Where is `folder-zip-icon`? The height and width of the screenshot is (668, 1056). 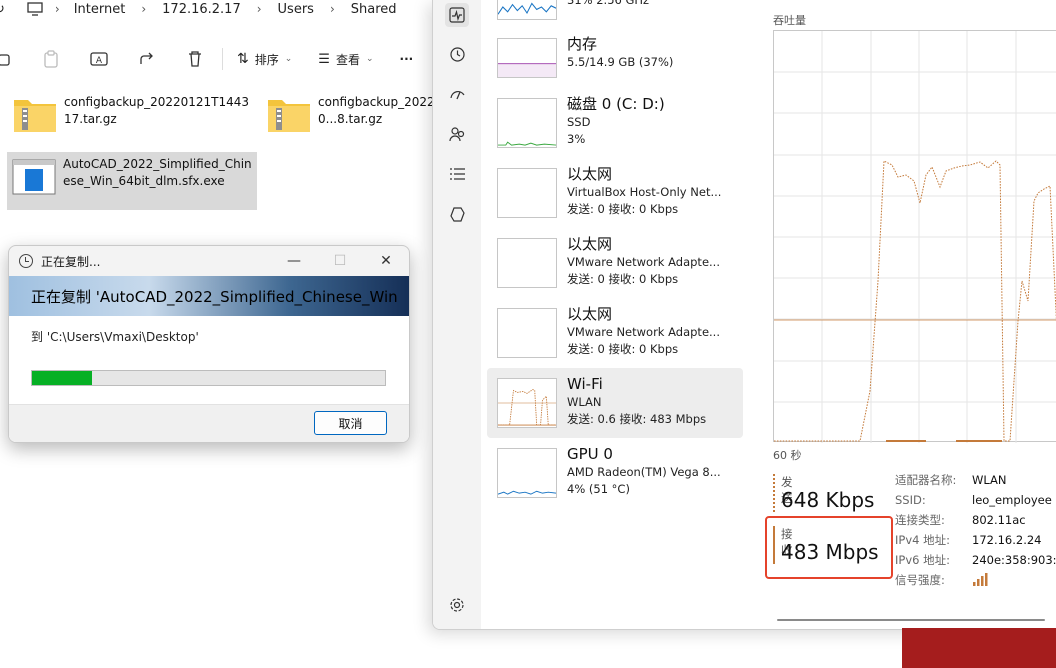 folder-zip-icon is located at coordinates (289, 116).